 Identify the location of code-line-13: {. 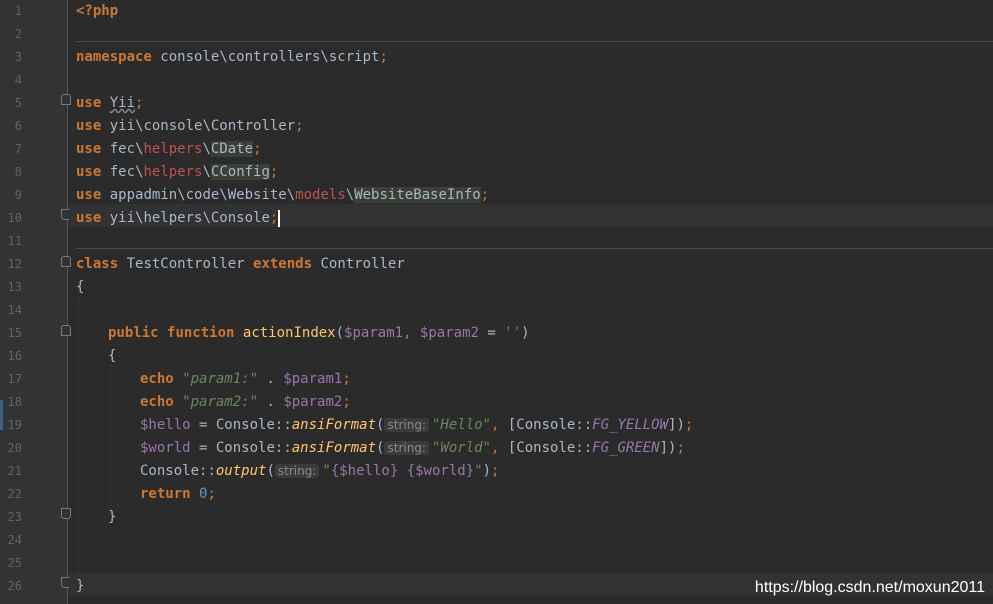
(80, 287).